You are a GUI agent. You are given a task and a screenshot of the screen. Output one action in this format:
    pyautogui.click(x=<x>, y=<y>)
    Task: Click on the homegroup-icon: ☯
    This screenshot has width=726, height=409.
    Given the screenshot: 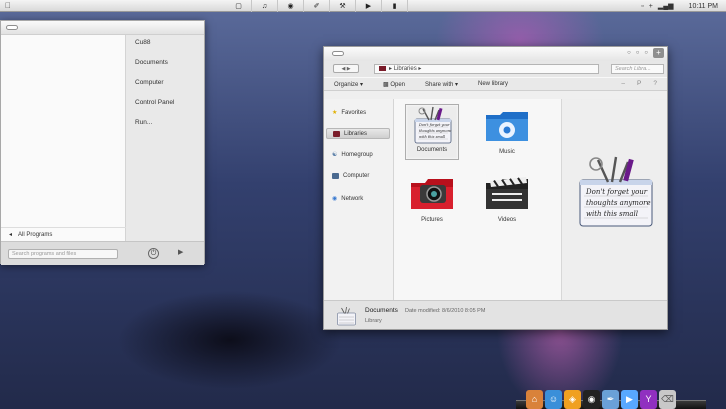 What is the action you would take?
    pyautogui.click(x=335, y=155)
    